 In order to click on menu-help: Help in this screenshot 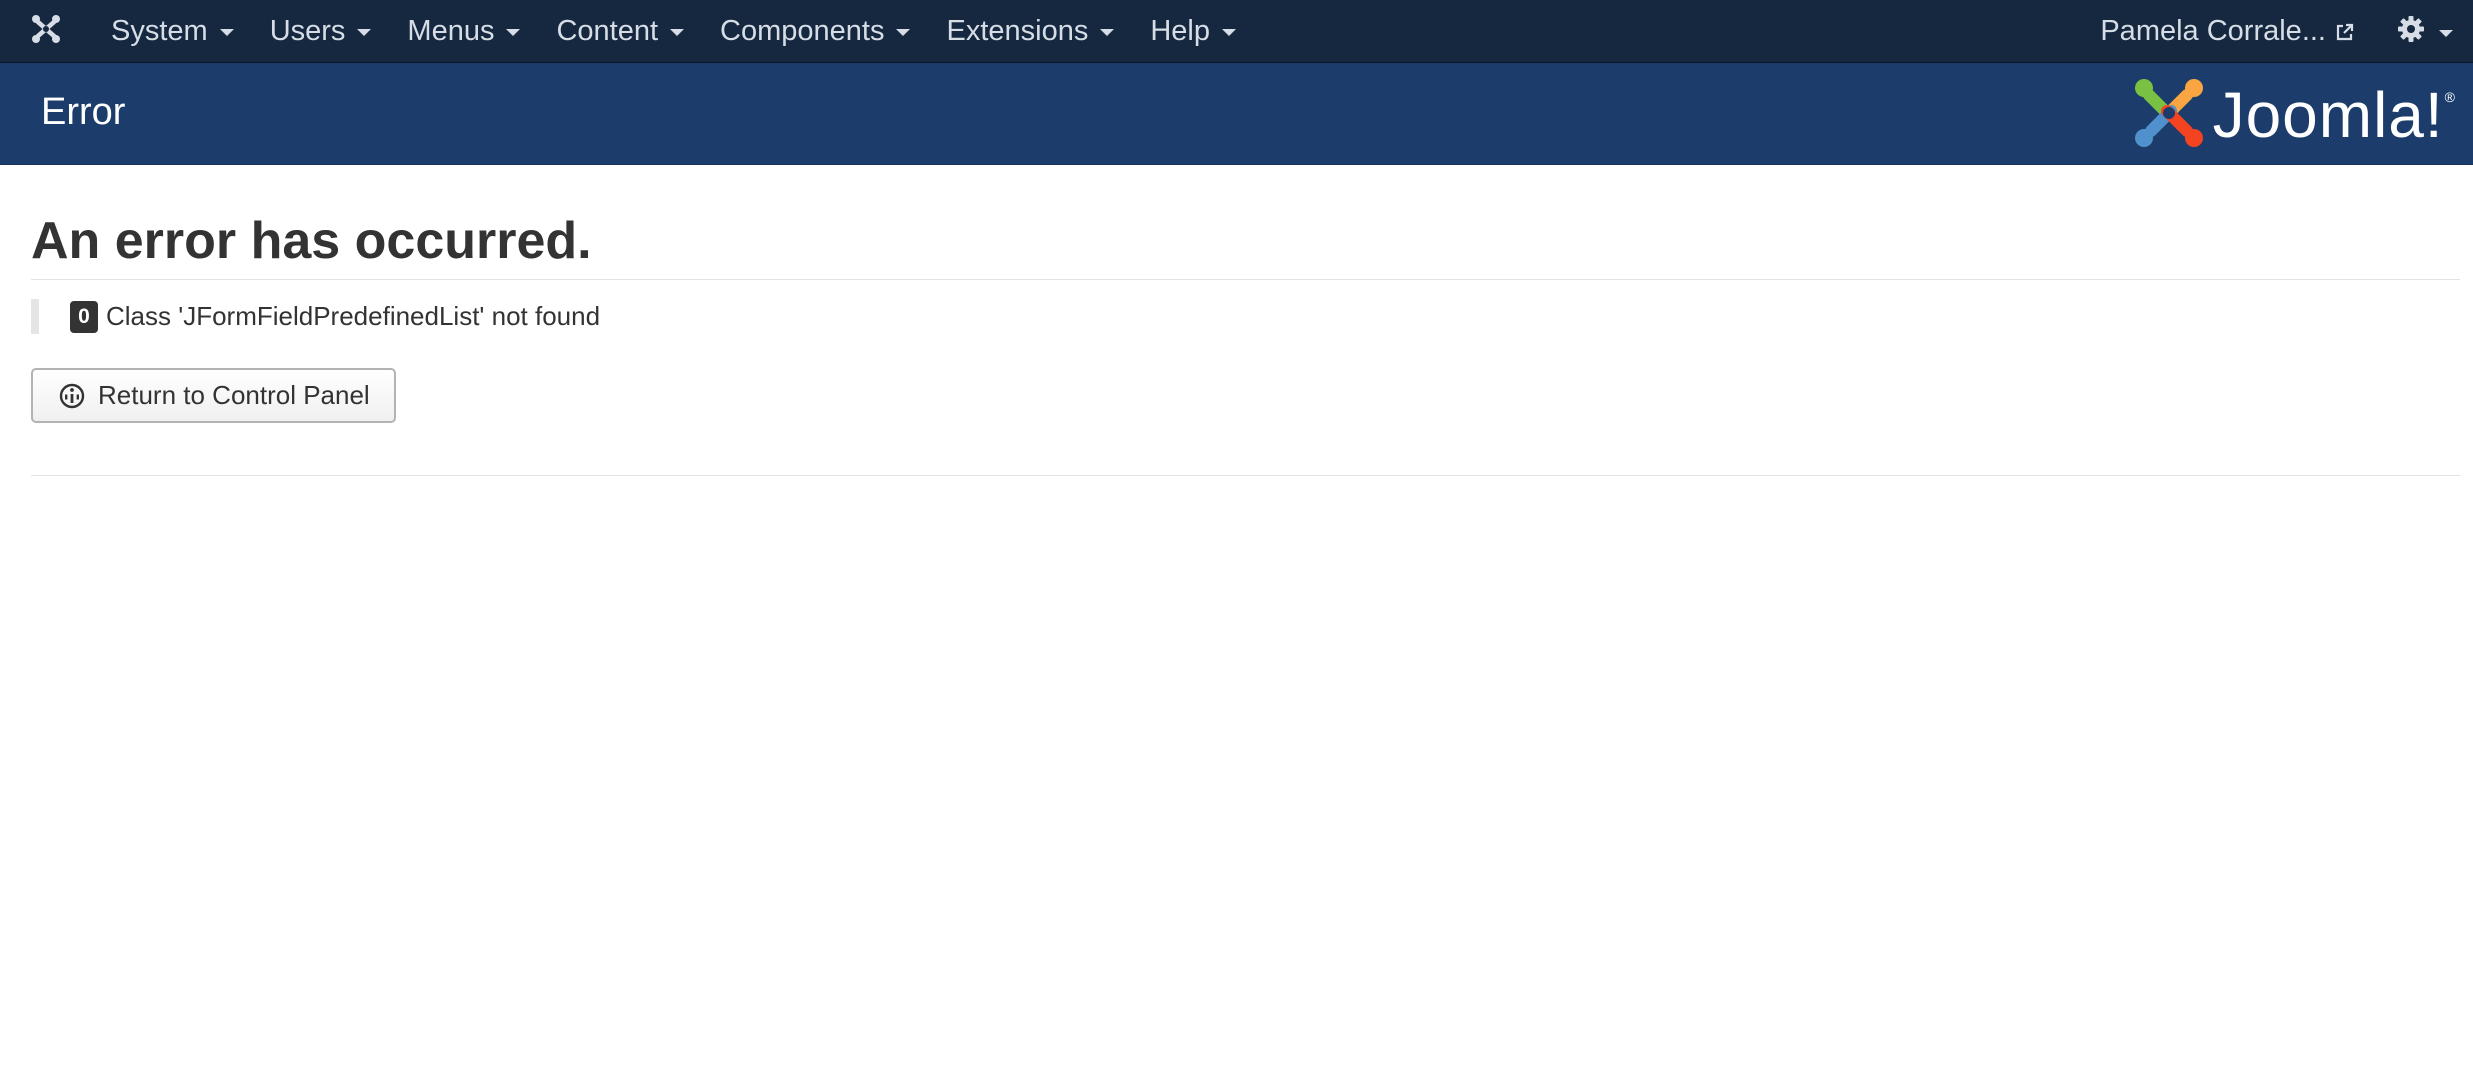, I will do `click(1196, 31)`.